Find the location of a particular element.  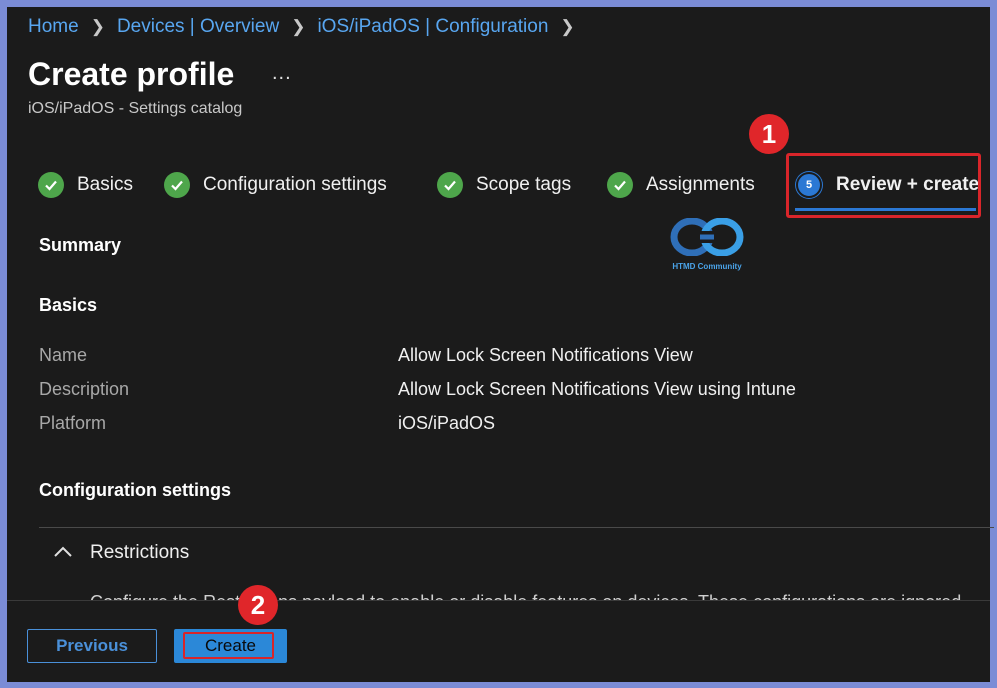

callout-highlight-review-tab is located at coordinates (883, 185).